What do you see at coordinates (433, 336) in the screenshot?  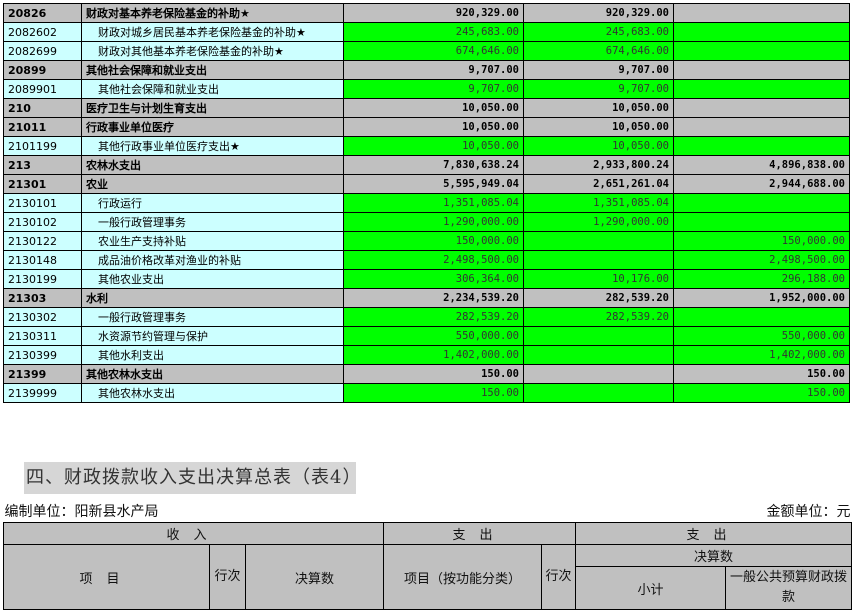 I see `total-cell: 550,000.00` at bounding box center [433, 336].